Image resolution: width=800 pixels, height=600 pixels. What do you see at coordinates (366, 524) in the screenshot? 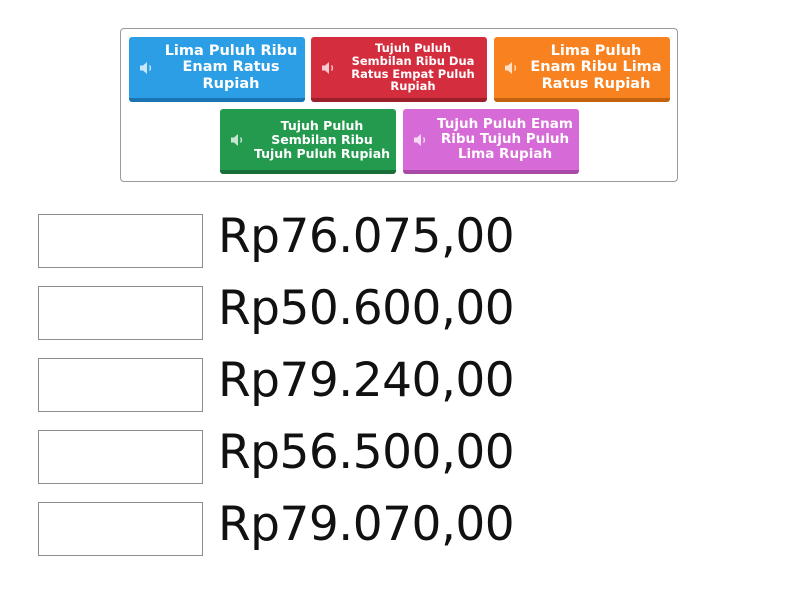
I see `target-amount-5: Rp79.070,00` at bounding box center [366, 524].